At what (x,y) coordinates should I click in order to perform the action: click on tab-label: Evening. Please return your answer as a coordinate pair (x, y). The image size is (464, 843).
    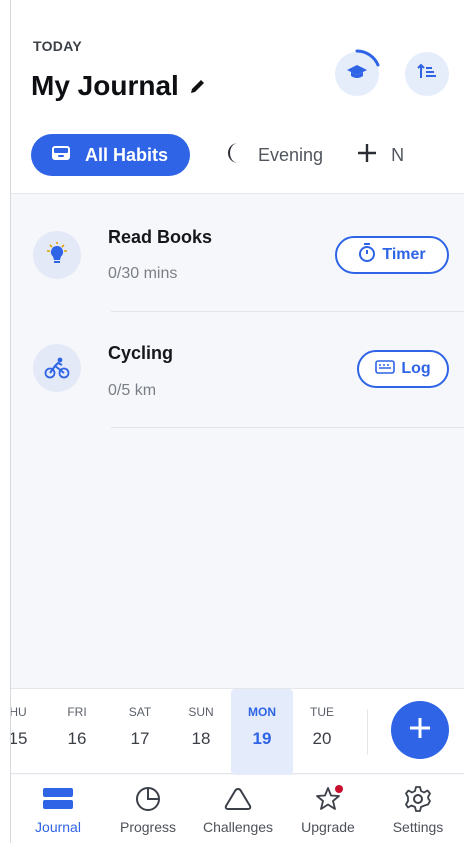
    Looking at the image, I should click on (291, 154).